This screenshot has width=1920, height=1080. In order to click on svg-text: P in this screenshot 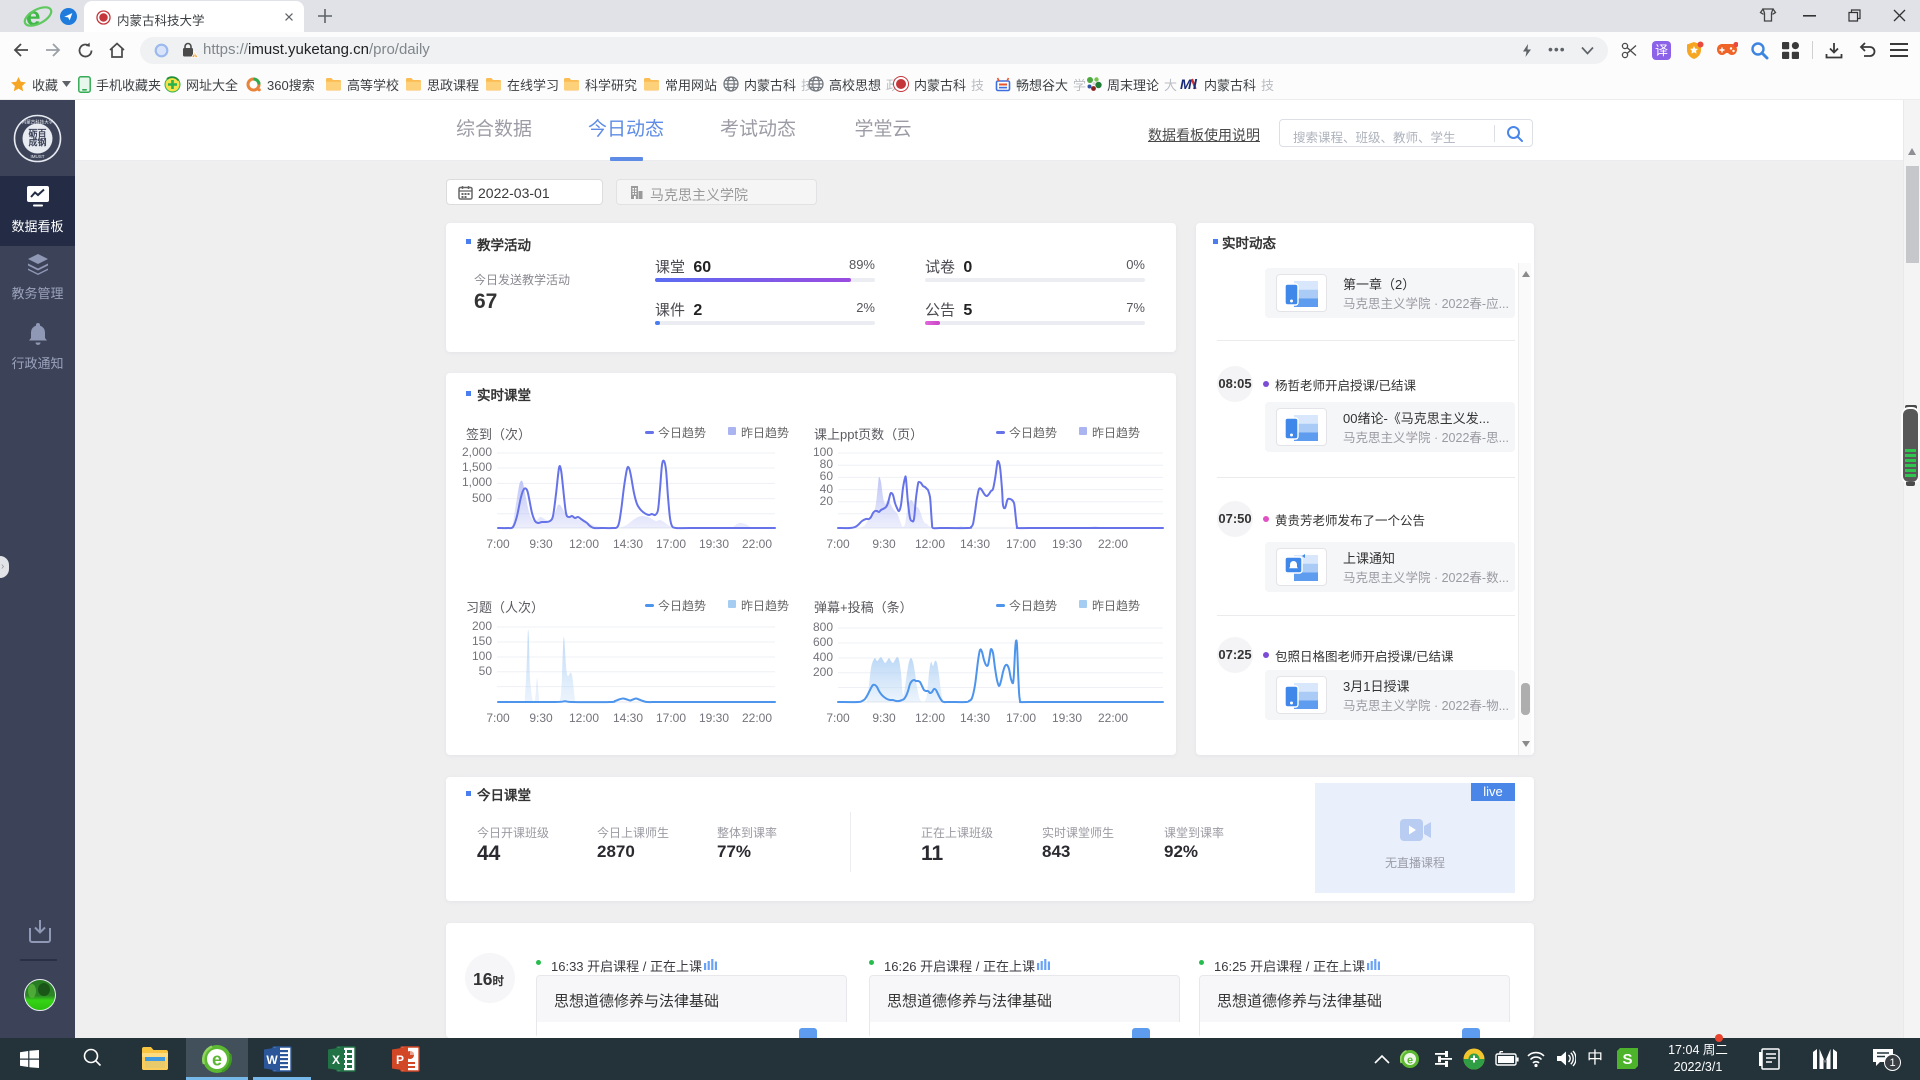, I will do `click(400, 1060)`.